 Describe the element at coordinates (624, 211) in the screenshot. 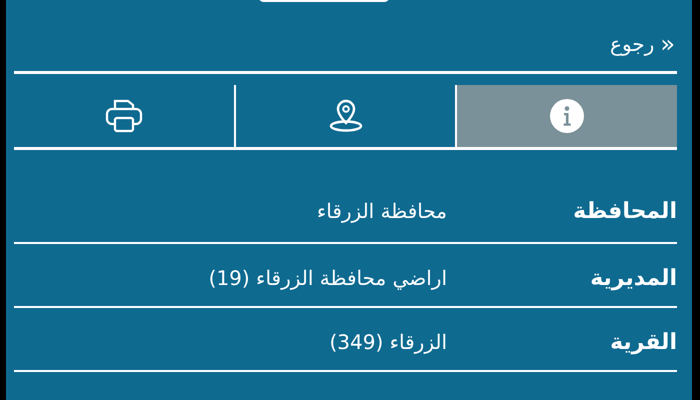

I see `field-label: المحافظة` at that location.